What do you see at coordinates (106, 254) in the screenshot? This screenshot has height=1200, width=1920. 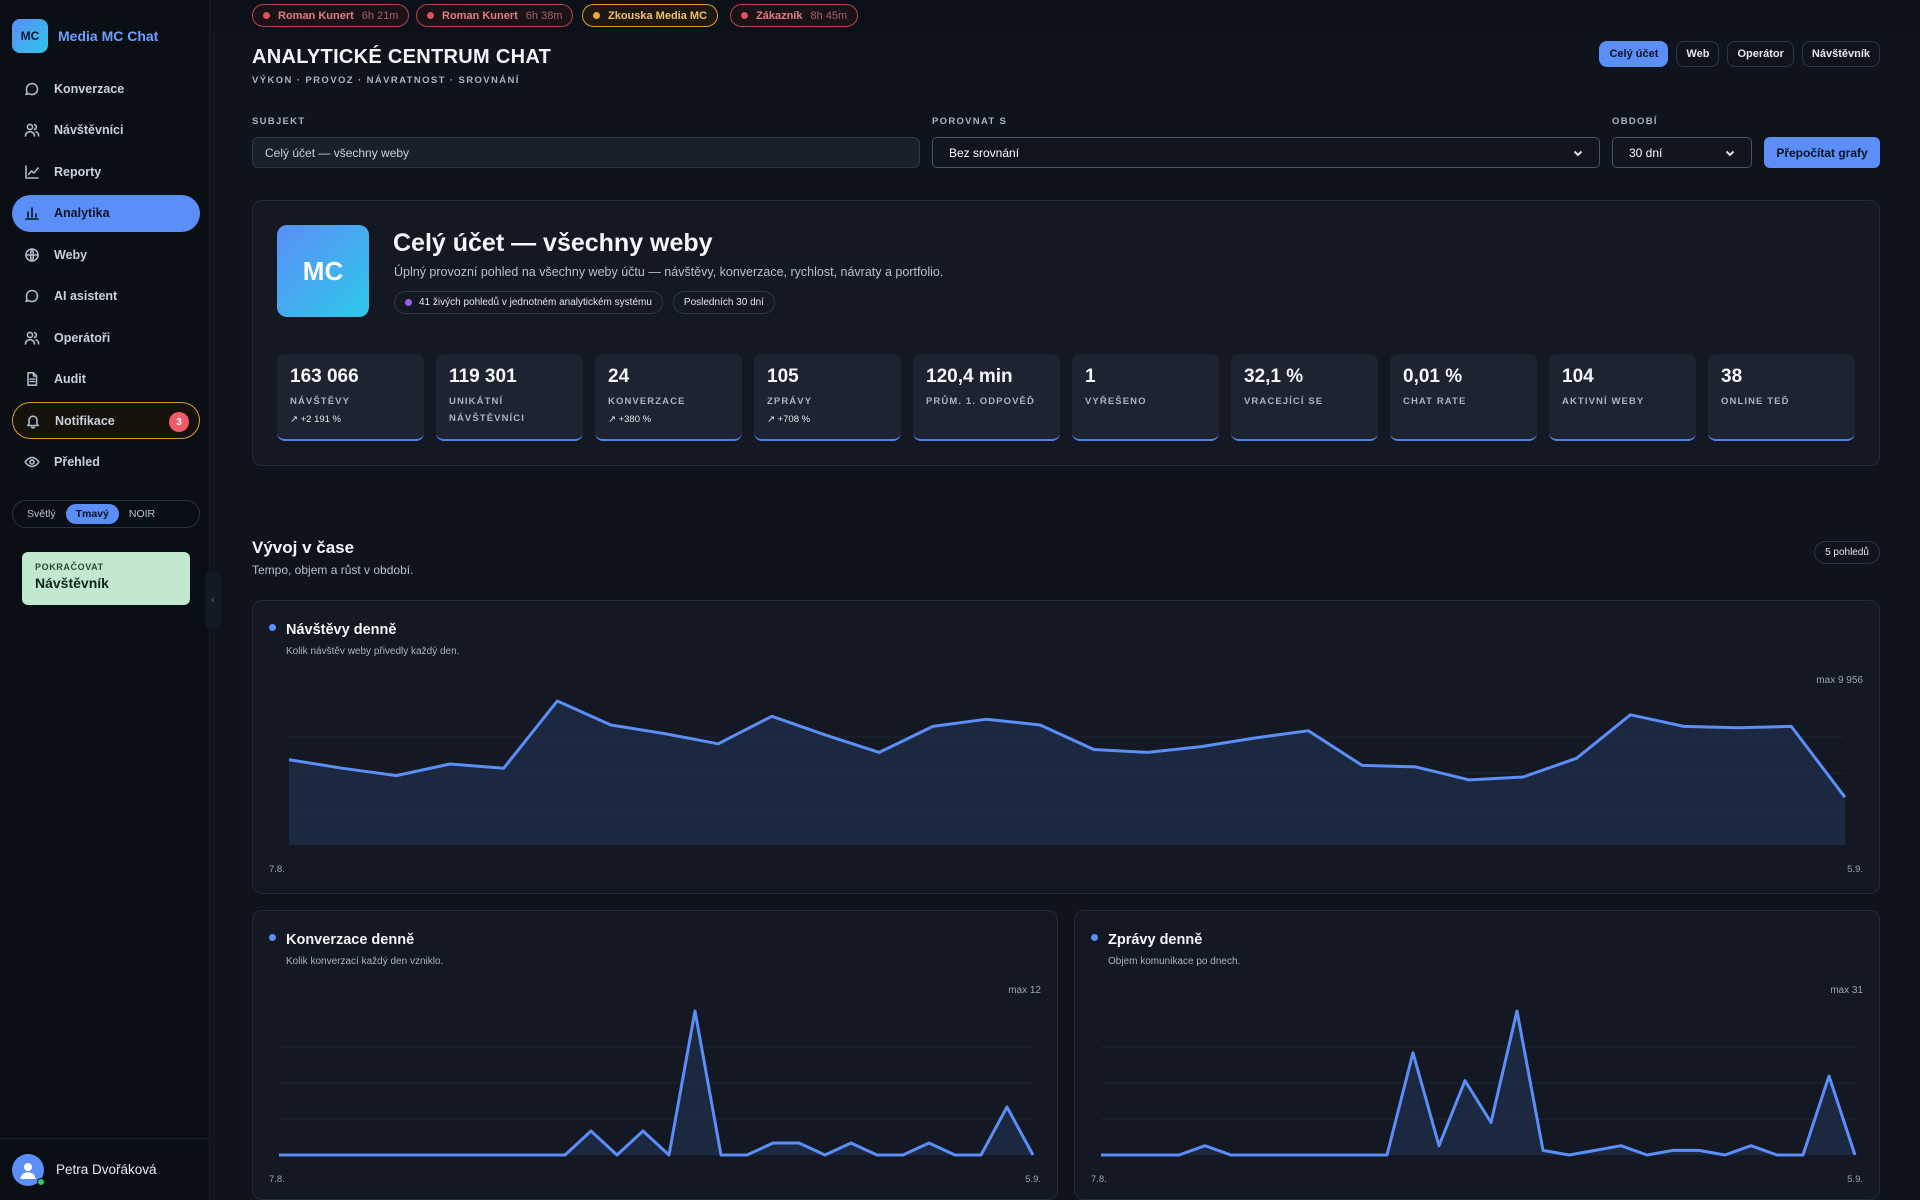 I see `sidebar-item-weby: Weby` at bounding box center [106, 254].